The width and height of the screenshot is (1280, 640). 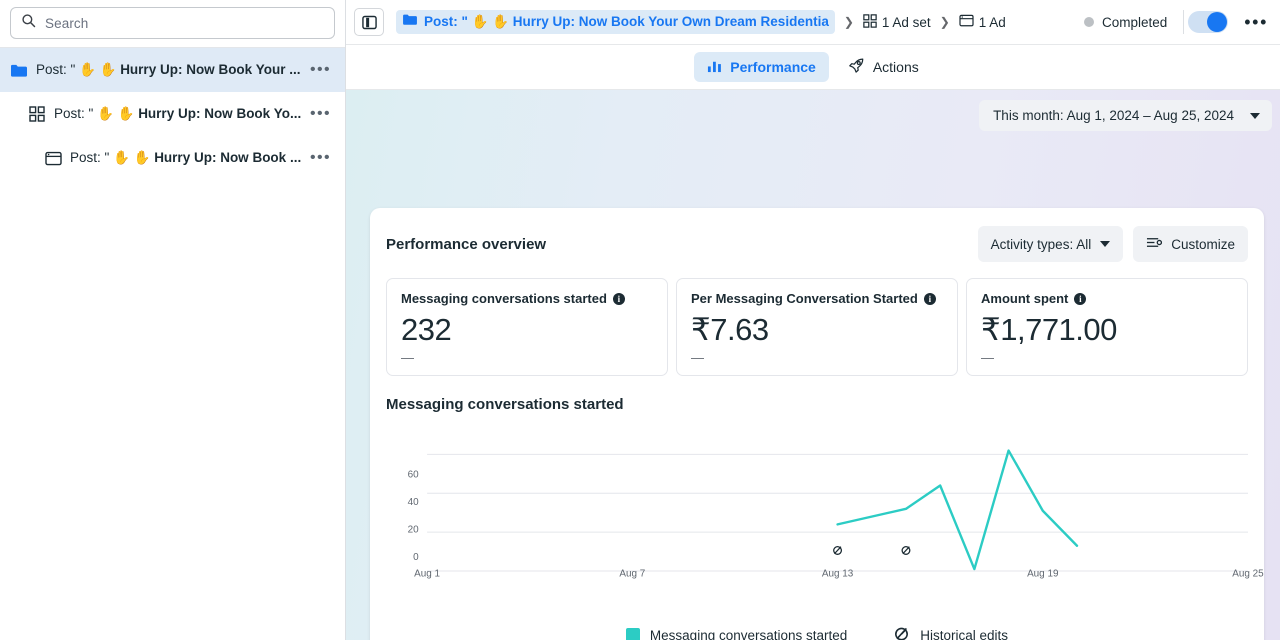 What do you see at coordinates (1107, 298) in the screenshot?
I see `metric-label: Amount spent i` at bounding box center [1107, 298].